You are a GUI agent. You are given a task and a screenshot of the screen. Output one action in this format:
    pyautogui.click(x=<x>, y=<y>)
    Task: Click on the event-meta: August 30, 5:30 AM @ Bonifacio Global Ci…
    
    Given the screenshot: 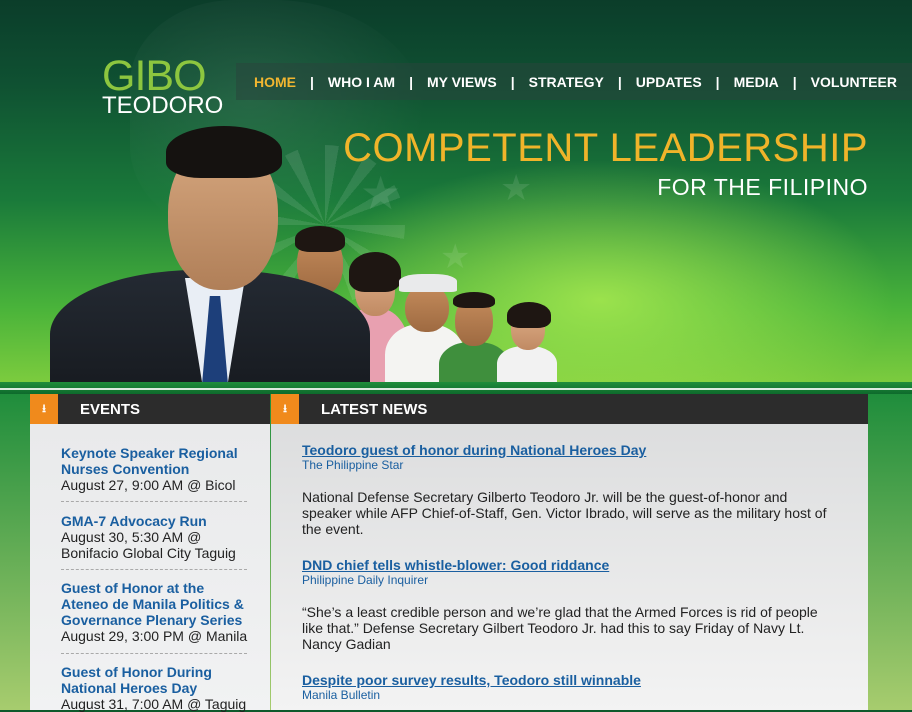 What is the action you would take?
    pyautogui.click(x=148, y=545)
    